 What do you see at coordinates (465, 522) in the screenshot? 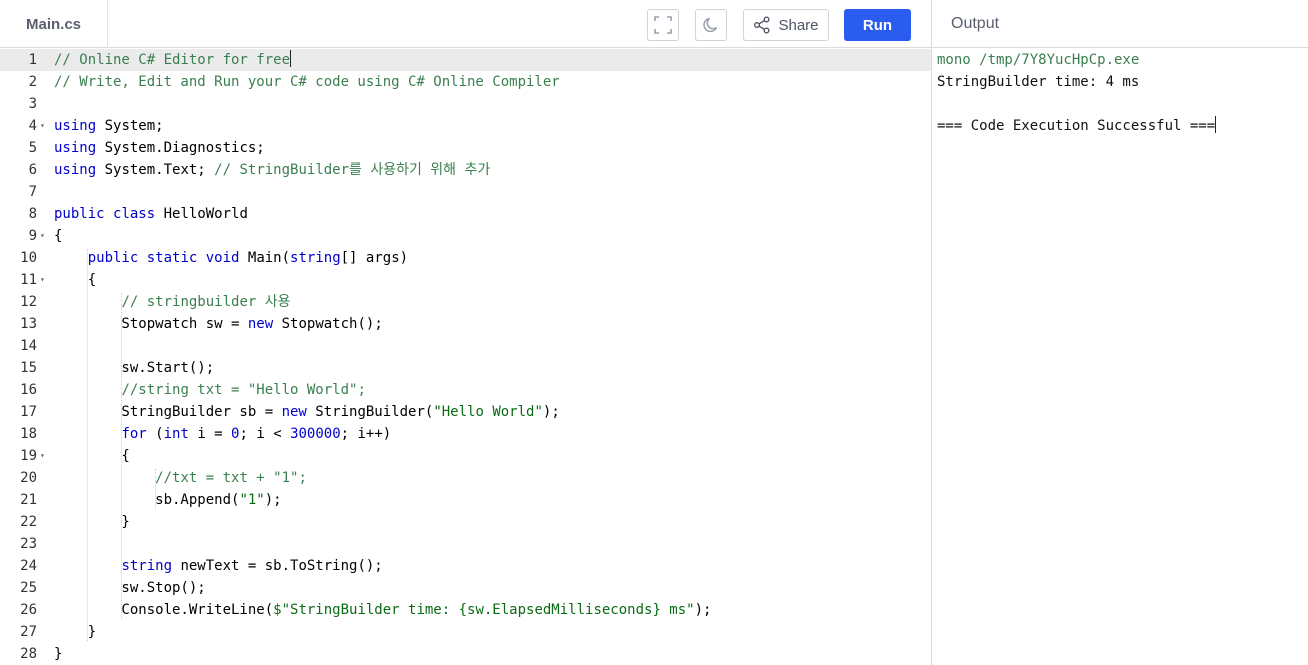
I see `code-line: 22 }` at bounding box center [465, 522].